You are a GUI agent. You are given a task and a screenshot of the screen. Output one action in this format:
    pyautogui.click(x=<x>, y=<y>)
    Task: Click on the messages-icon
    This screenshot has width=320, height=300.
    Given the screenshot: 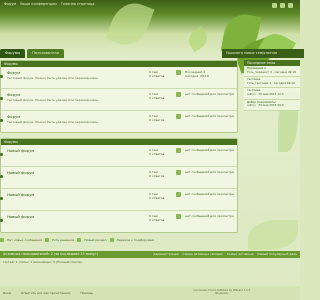 What is the action you would take?
    pyautogui.click(x=282, y=5)
    